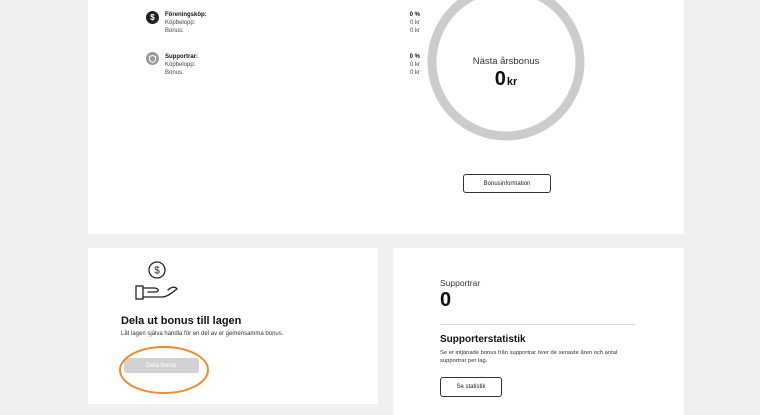 Image resolution: width=760 pixels, height=415 pixels. What do you see at coordinates (500, 79) in the screenshot?
I see `gauge-amount: 0` at bounding box center [500, 79].